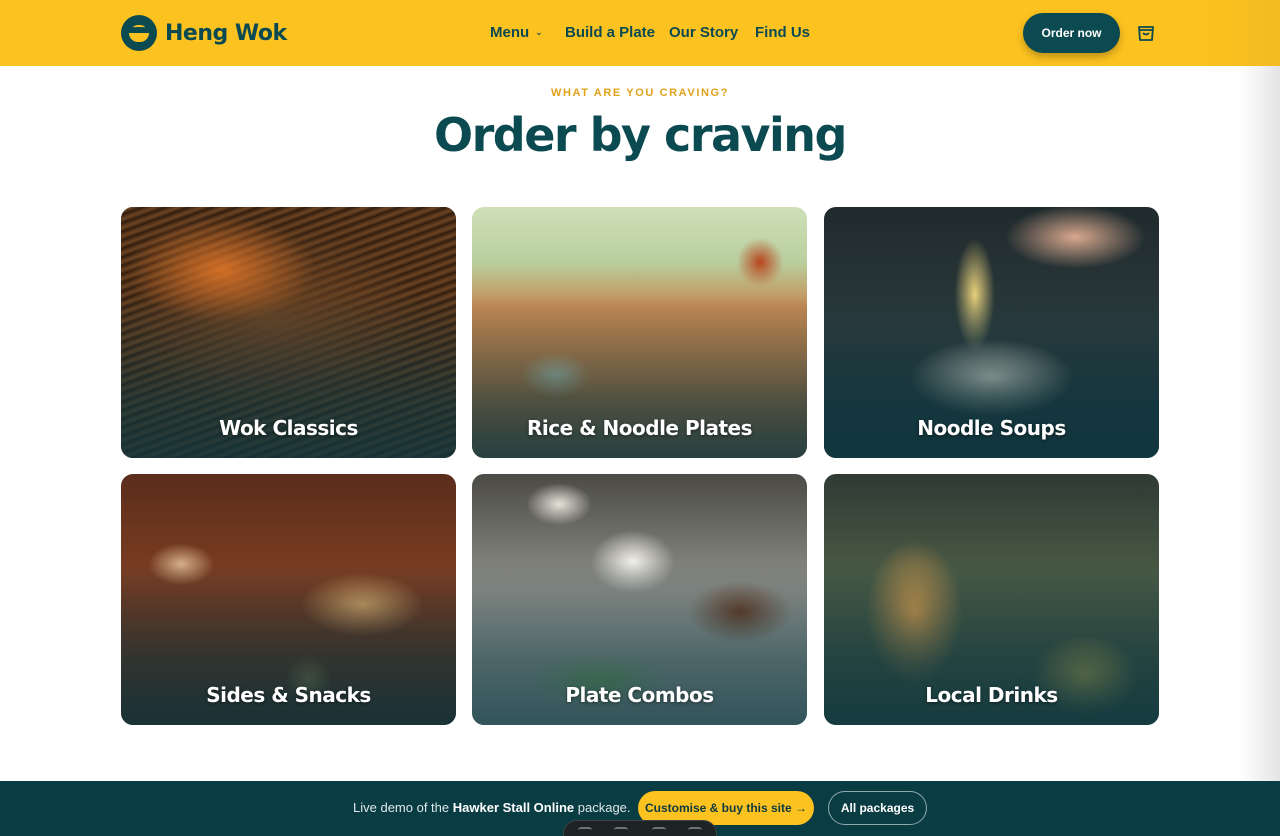  What do you see at coordinates (1071, 33) in the screenshot?
I see `order-now-button: Order now` at bounding box center [1071, 33].